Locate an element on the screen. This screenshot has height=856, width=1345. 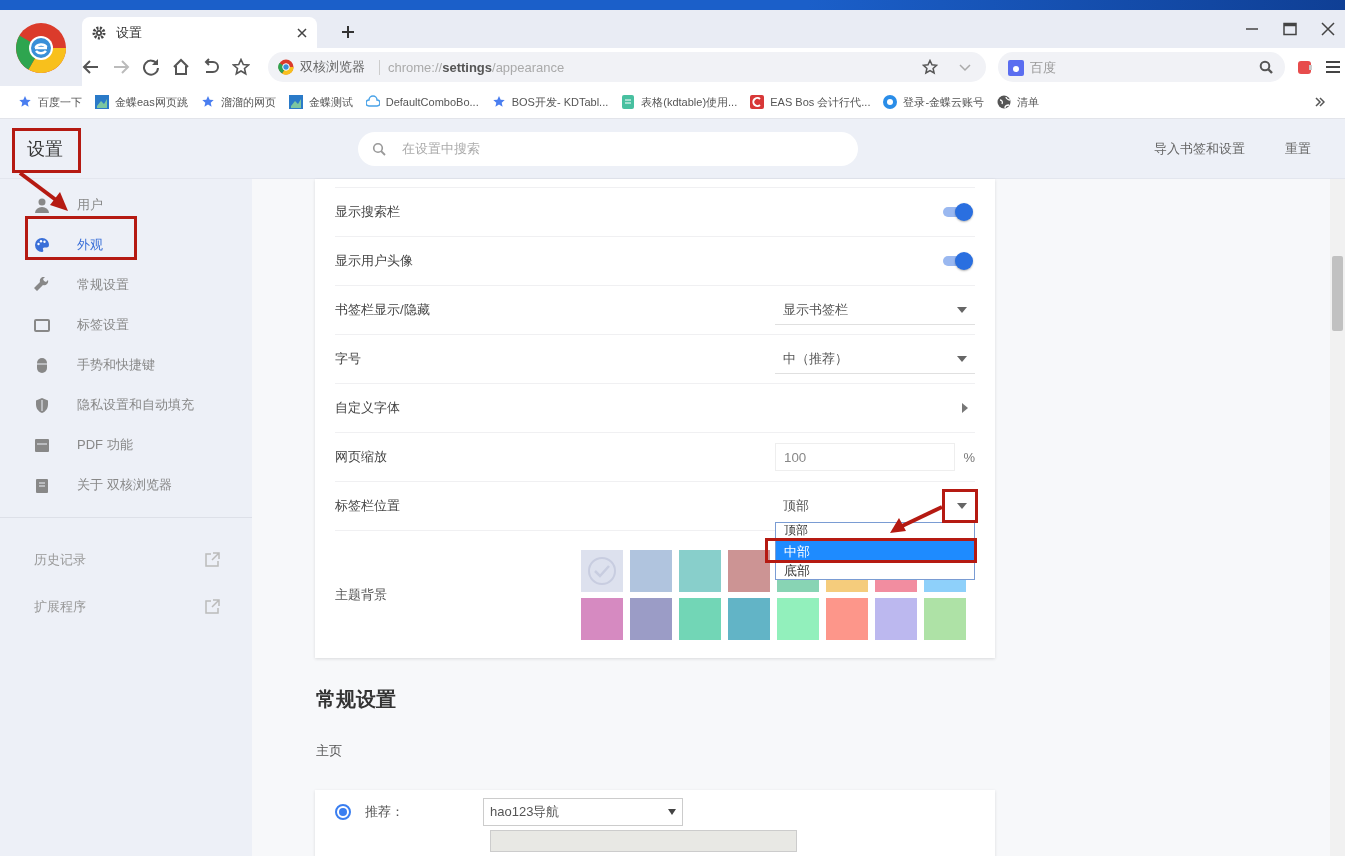
select-field: 顶部 is located at coordinates (875, 506).